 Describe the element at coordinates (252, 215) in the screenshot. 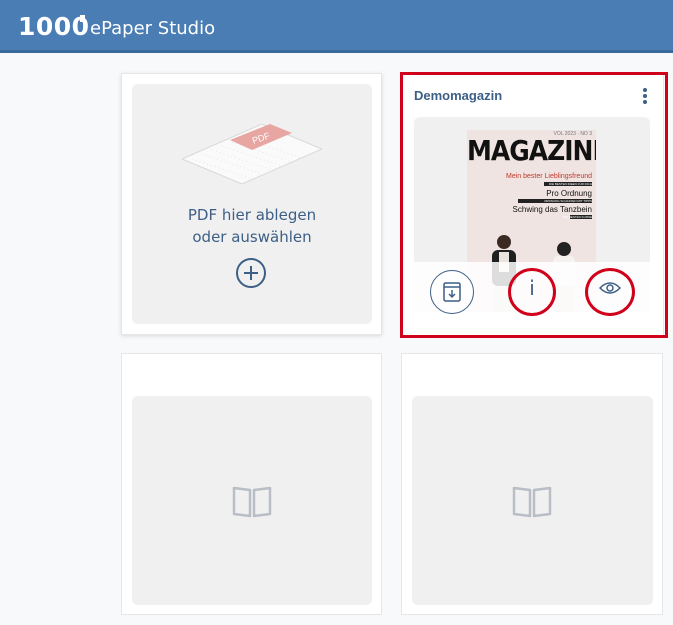

I see `upload-line-1: PDF hier ablegen` at that location.